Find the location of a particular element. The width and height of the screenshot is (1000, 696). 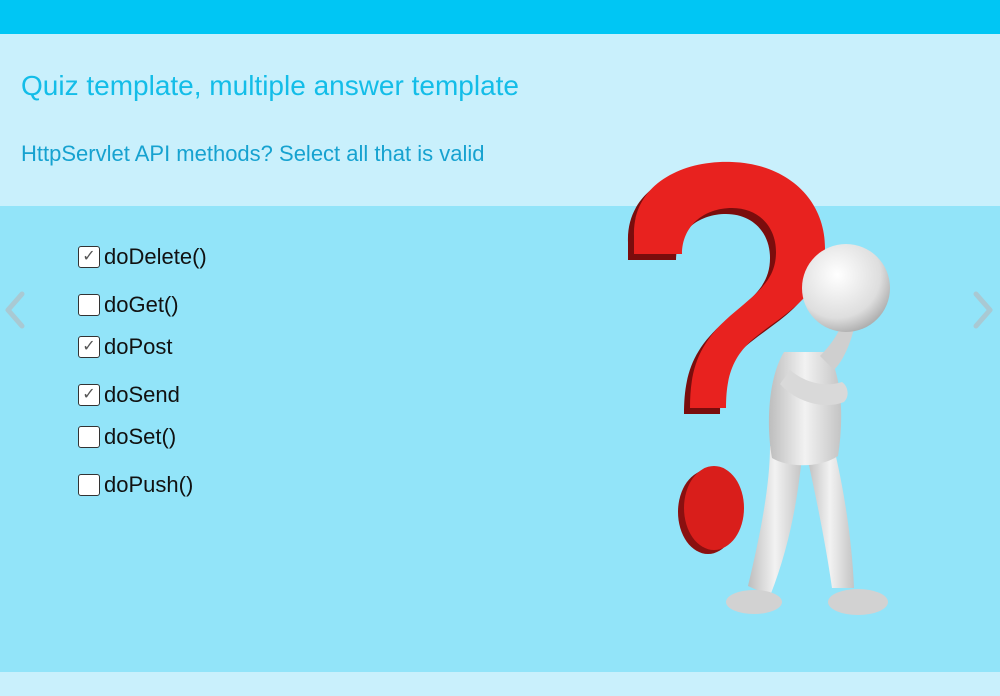

chevron-left-icon is located at coordinates (15, 310).